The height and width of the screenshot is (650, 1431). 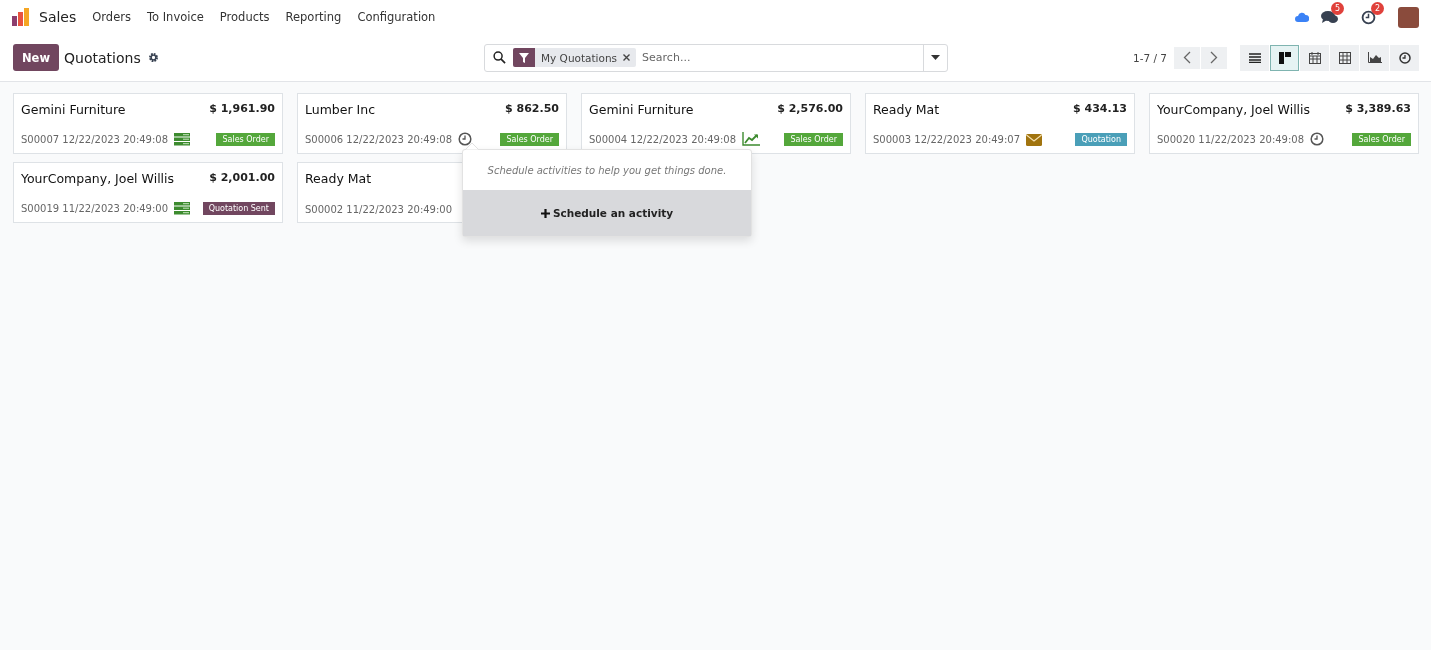 I want to click on amount-total: $ 1,961.90, so click(x=242, y=108).